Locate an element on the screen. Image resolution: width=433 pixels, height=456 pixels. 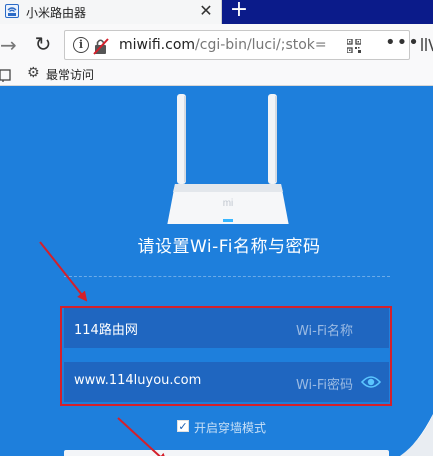
tab-strip: 小米路由器 ✕ + is located at coordinates (216, 12).